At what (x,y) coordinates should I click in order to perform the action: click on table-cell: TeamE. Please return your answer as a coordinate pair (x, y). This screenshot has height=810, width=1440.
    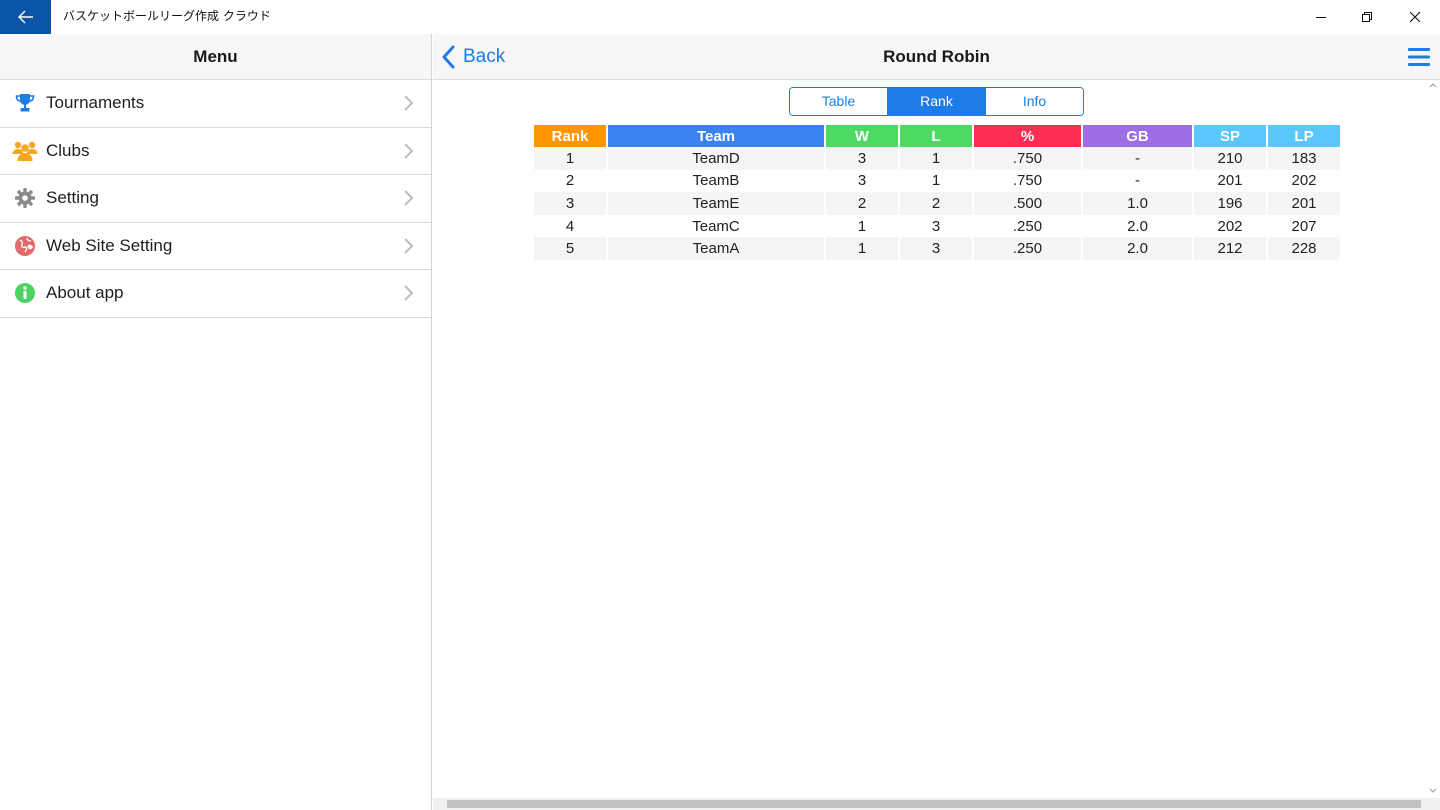
    Looking at the image, I should click on (716, 203).